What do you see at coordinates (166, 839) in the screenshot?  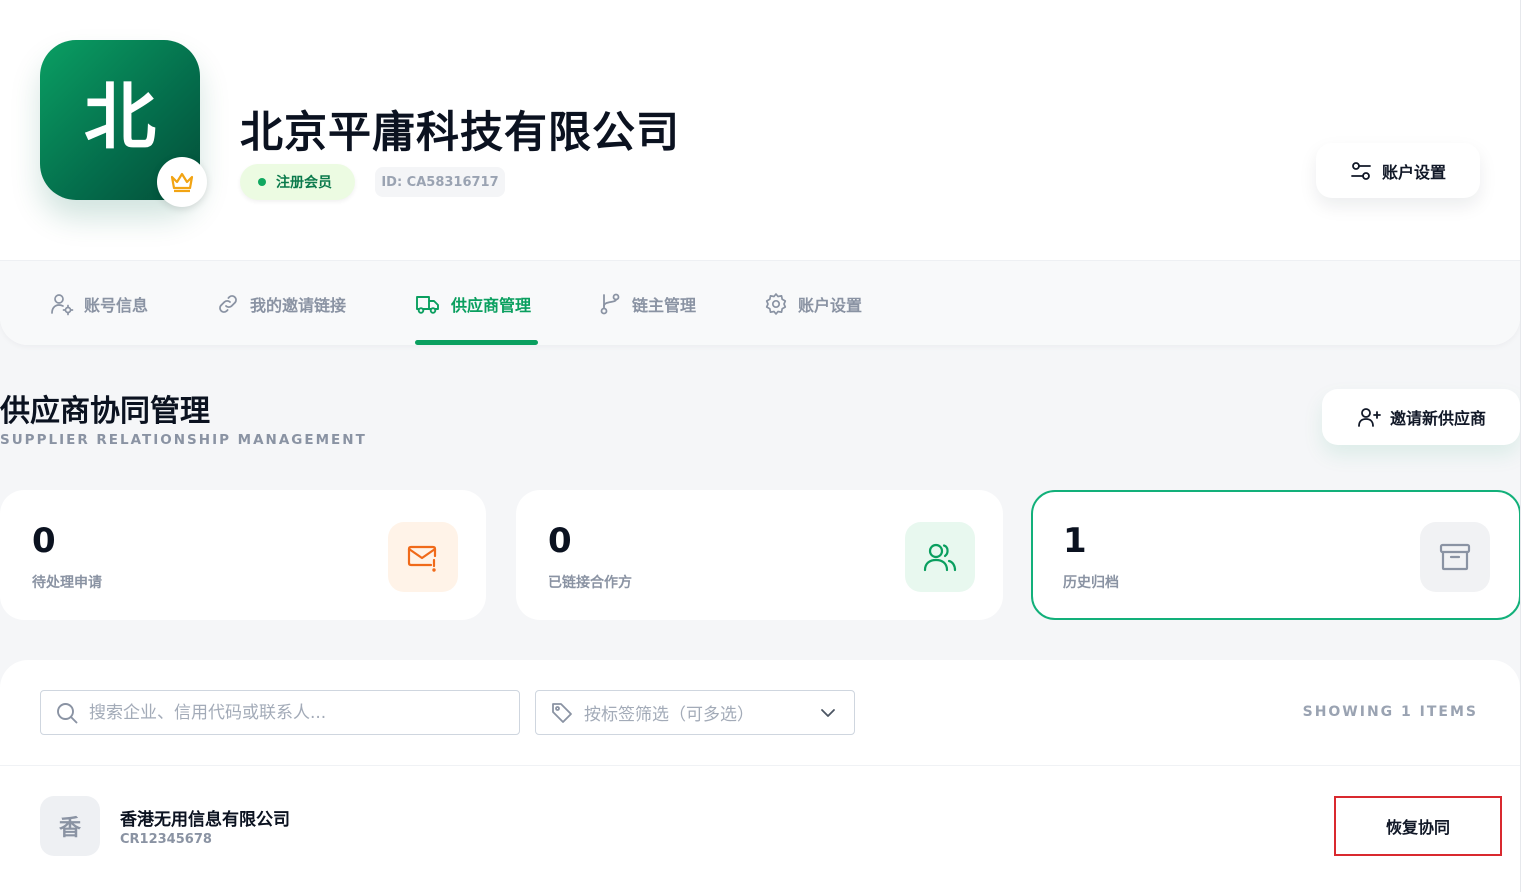 I see `supplier-credit-code: CR12345678` at bounding box center [166, 839].